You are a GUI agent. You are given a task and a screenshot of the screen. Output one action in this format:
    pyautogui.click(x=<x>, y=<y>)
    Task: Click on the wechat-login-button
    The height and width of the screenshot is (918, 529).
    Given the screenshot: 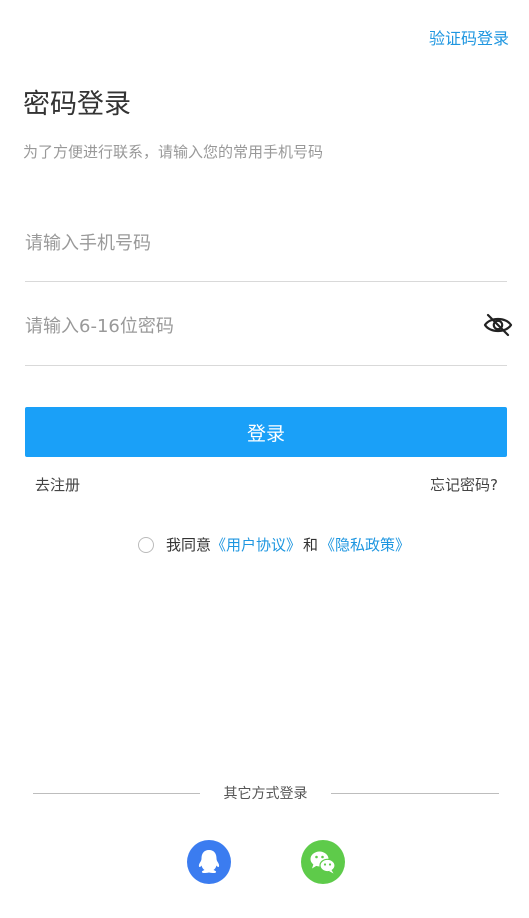 What is the action you would take?
    pyautogui.click(x=323, y=862)
    